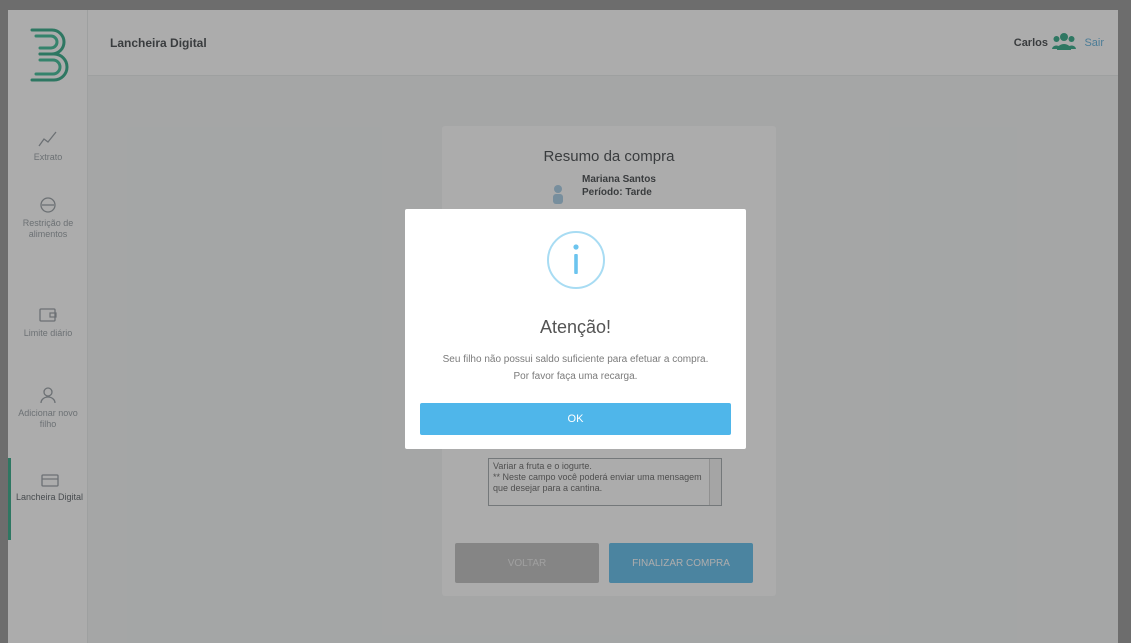 Image resolution: width=1131 pixels, height=643 pixels. Describe the element at coordinates (576, 260) in the screenshot. I see `info-icon` at that location.